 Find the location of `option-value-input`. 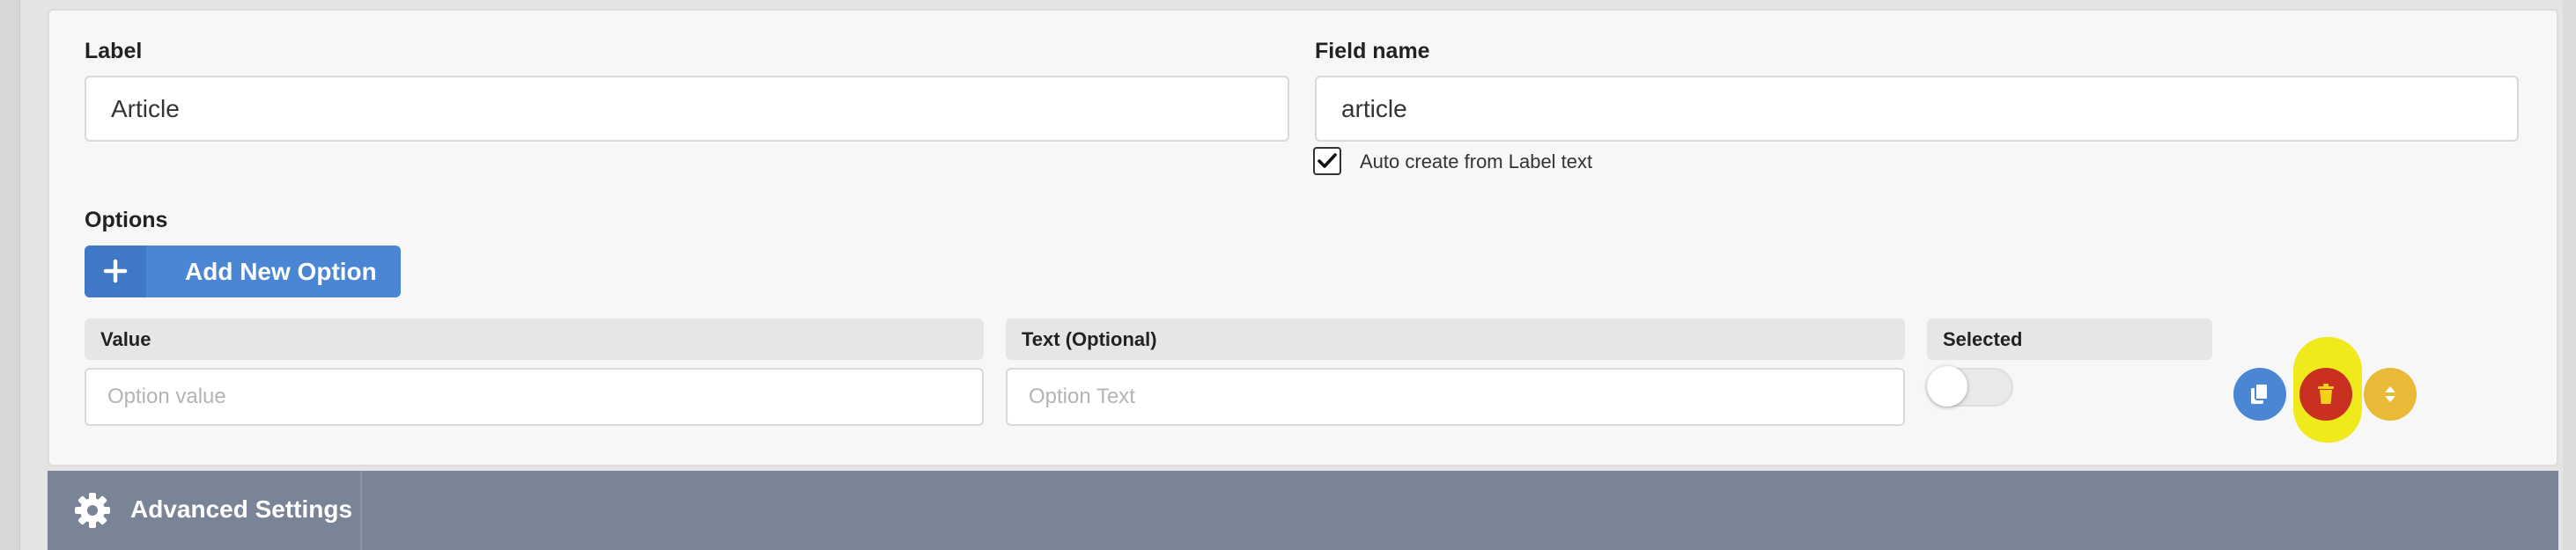

option-value-input is located at coordinates (534, 397).